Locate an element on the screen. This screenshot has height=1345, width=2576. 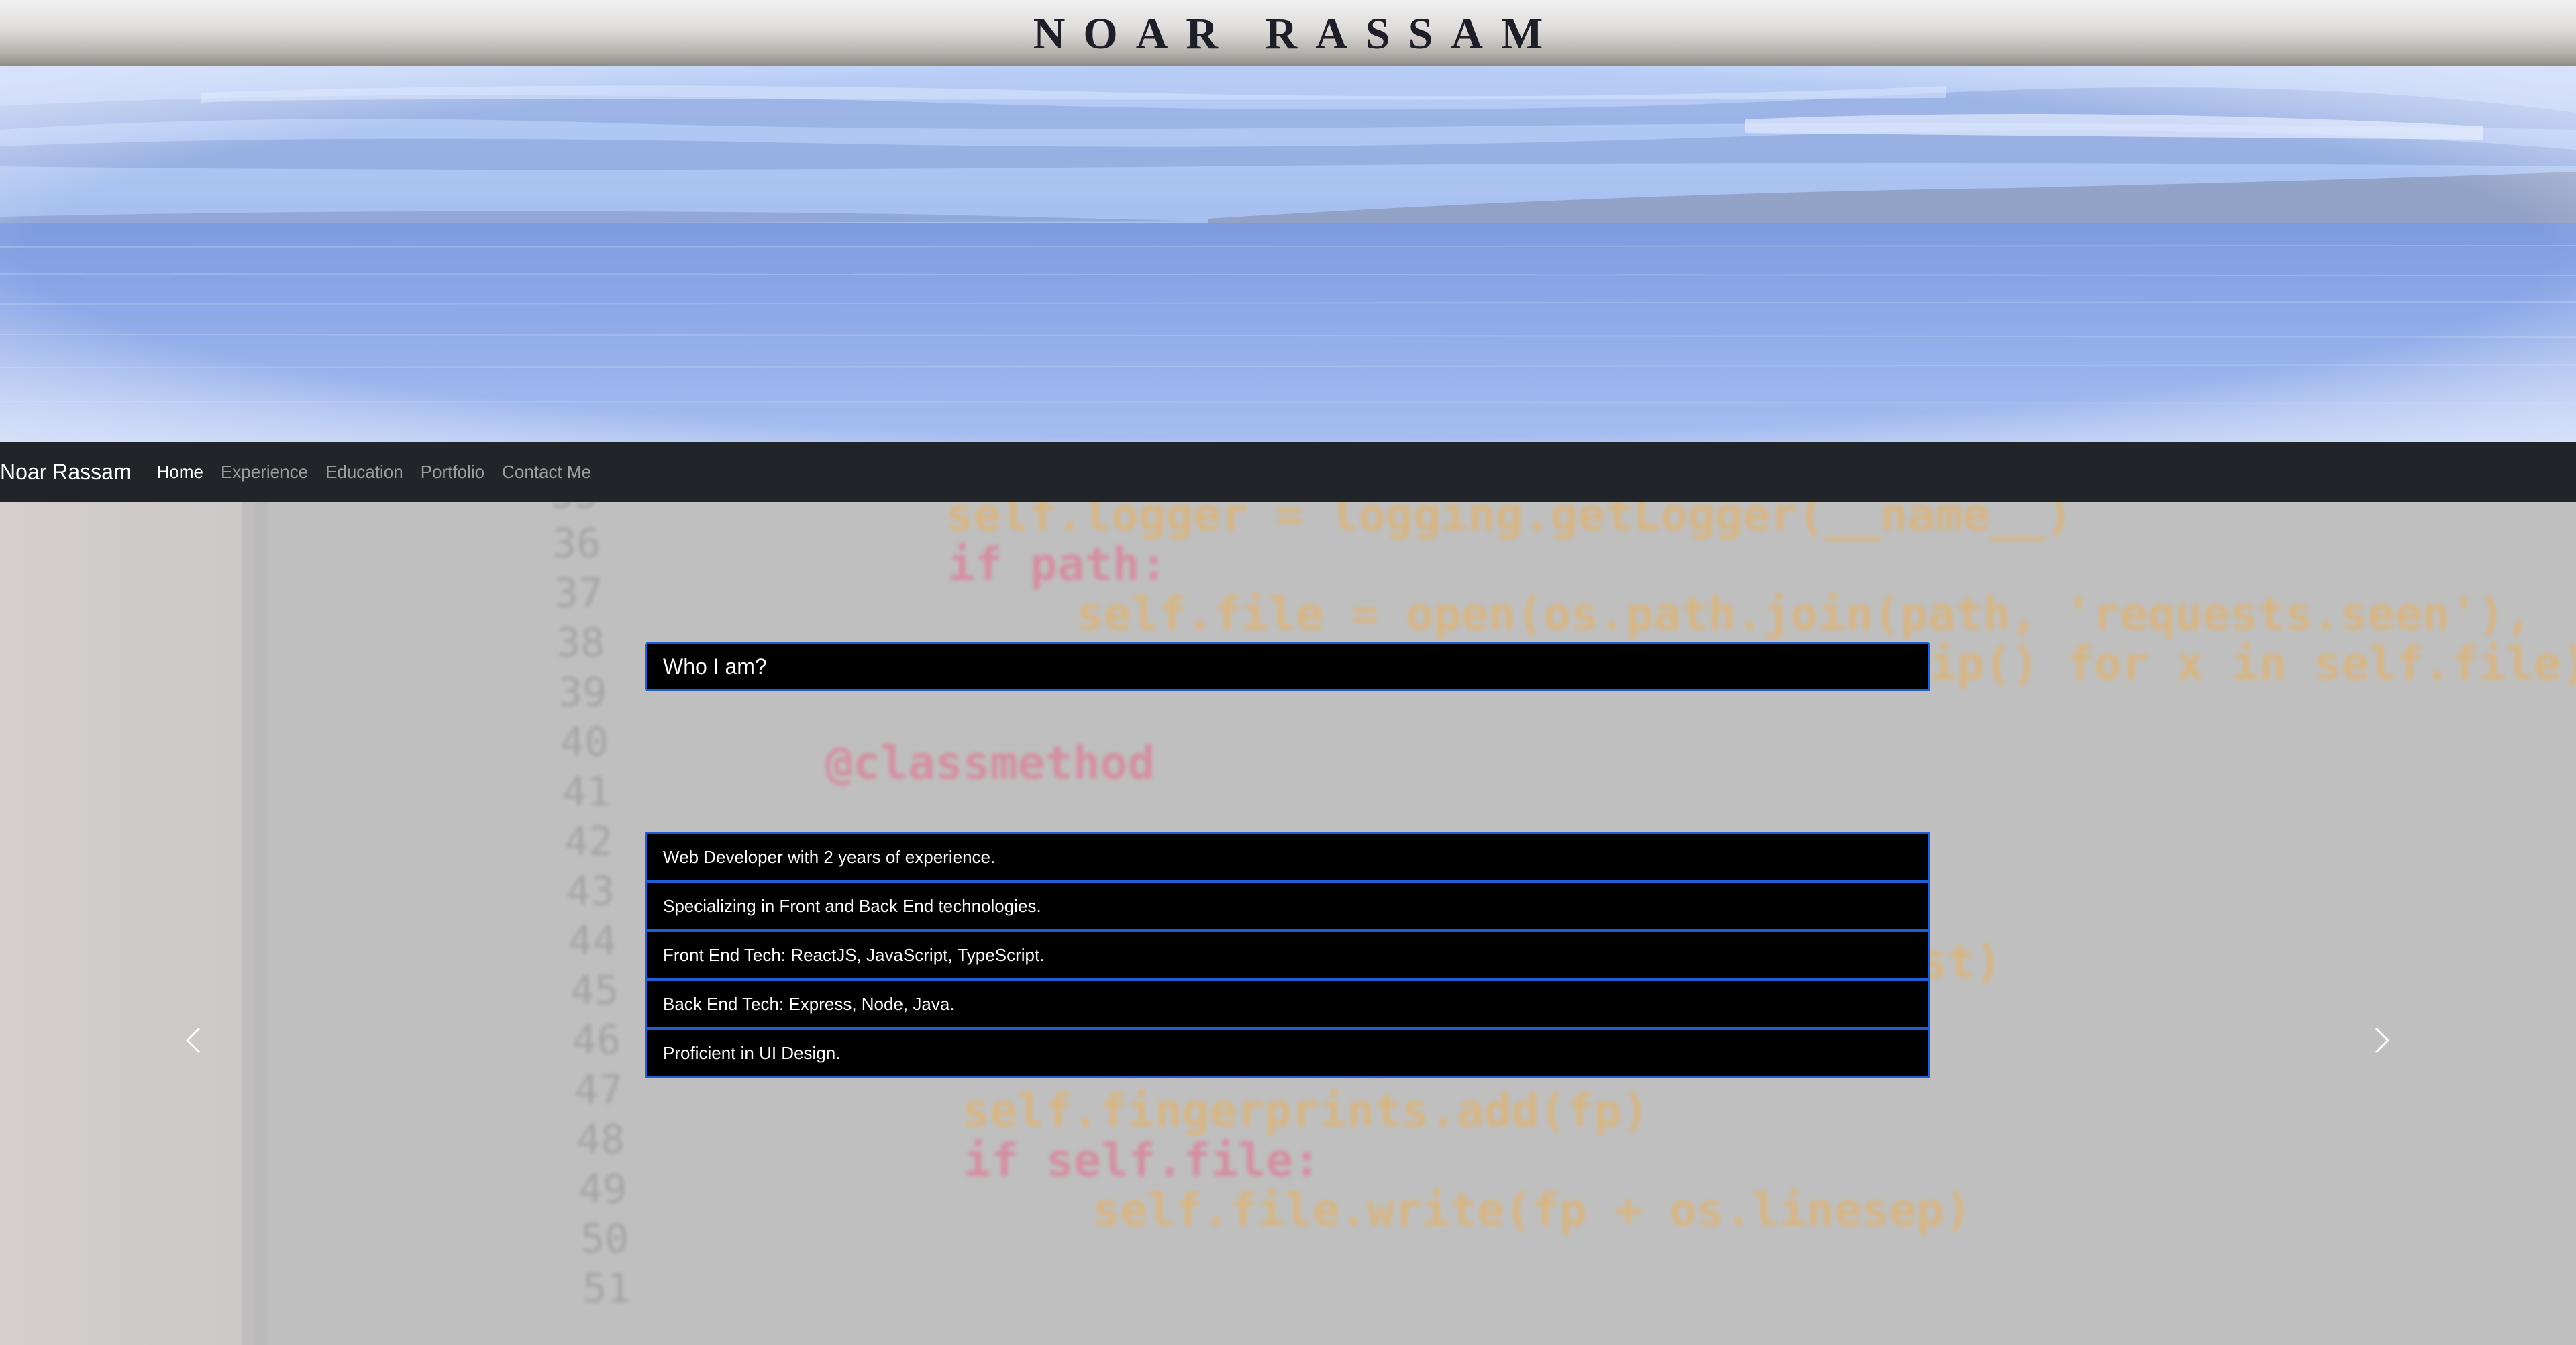
nav-link-home: Home is located at coordinates (180, 473).